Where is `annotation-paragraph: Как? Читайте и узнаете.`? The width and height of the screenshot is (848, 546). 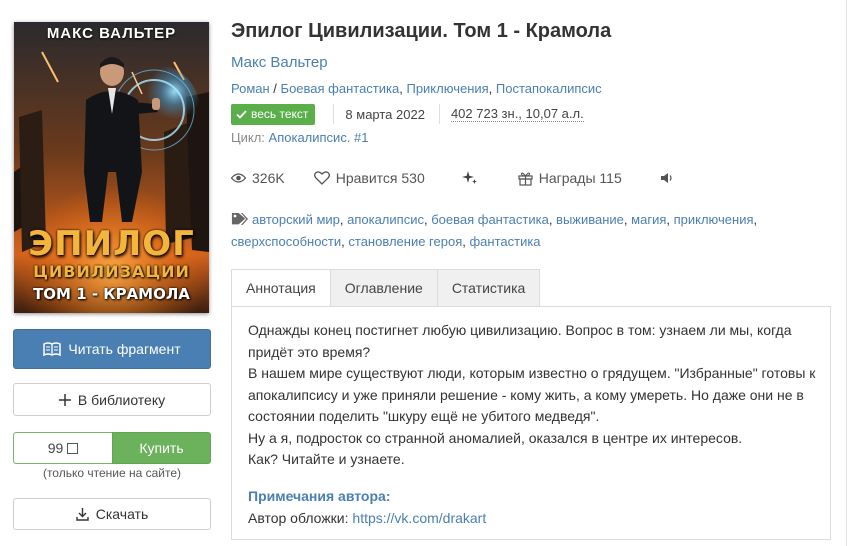 annotation-paragraph: Как? Читайте и узнаете. is located at coordinates (326, 459).